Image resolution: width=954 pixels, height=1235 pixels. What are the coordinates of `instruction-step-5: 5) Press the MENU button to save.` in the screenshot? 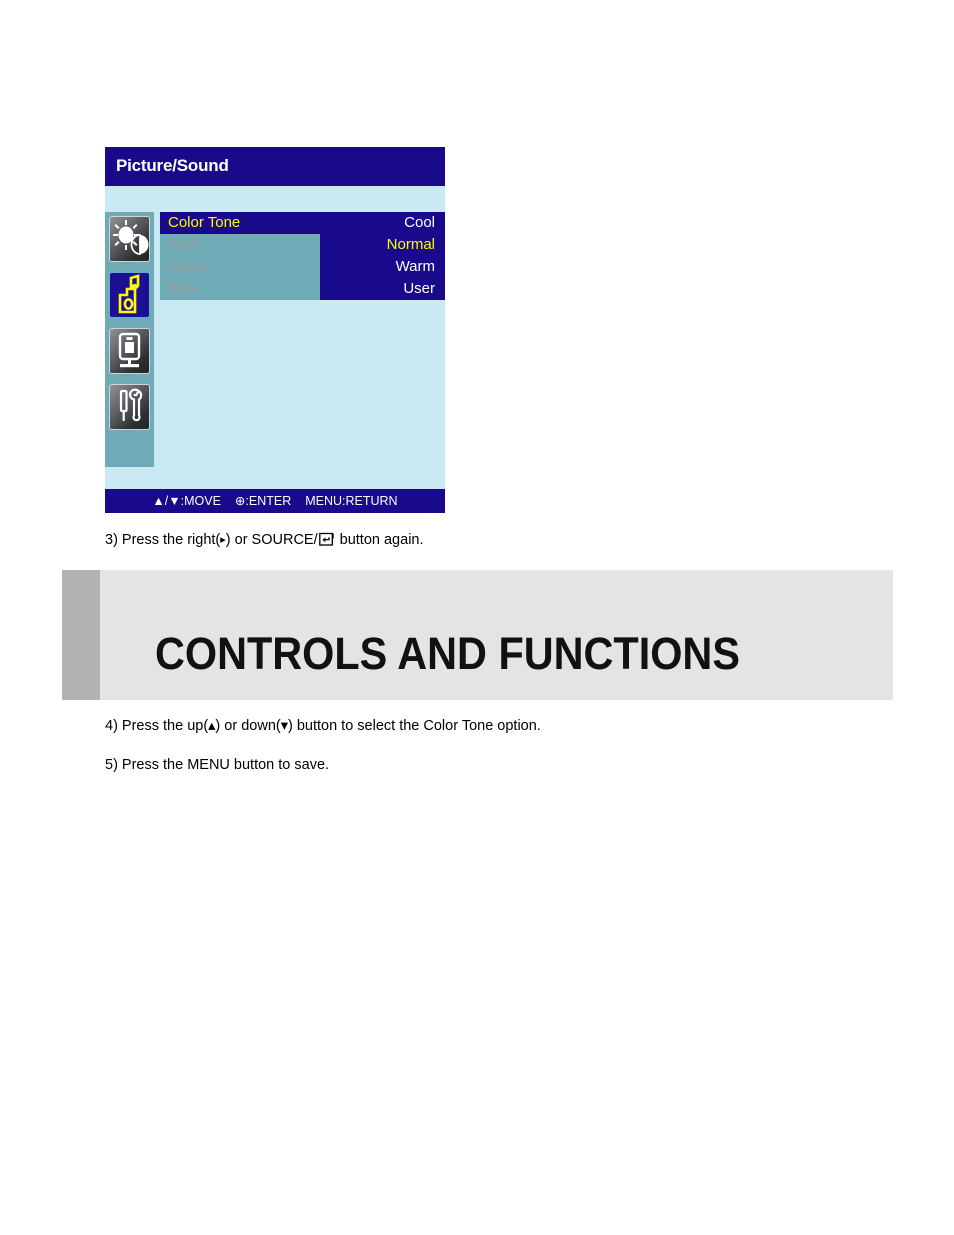 It's located at (217, 765).